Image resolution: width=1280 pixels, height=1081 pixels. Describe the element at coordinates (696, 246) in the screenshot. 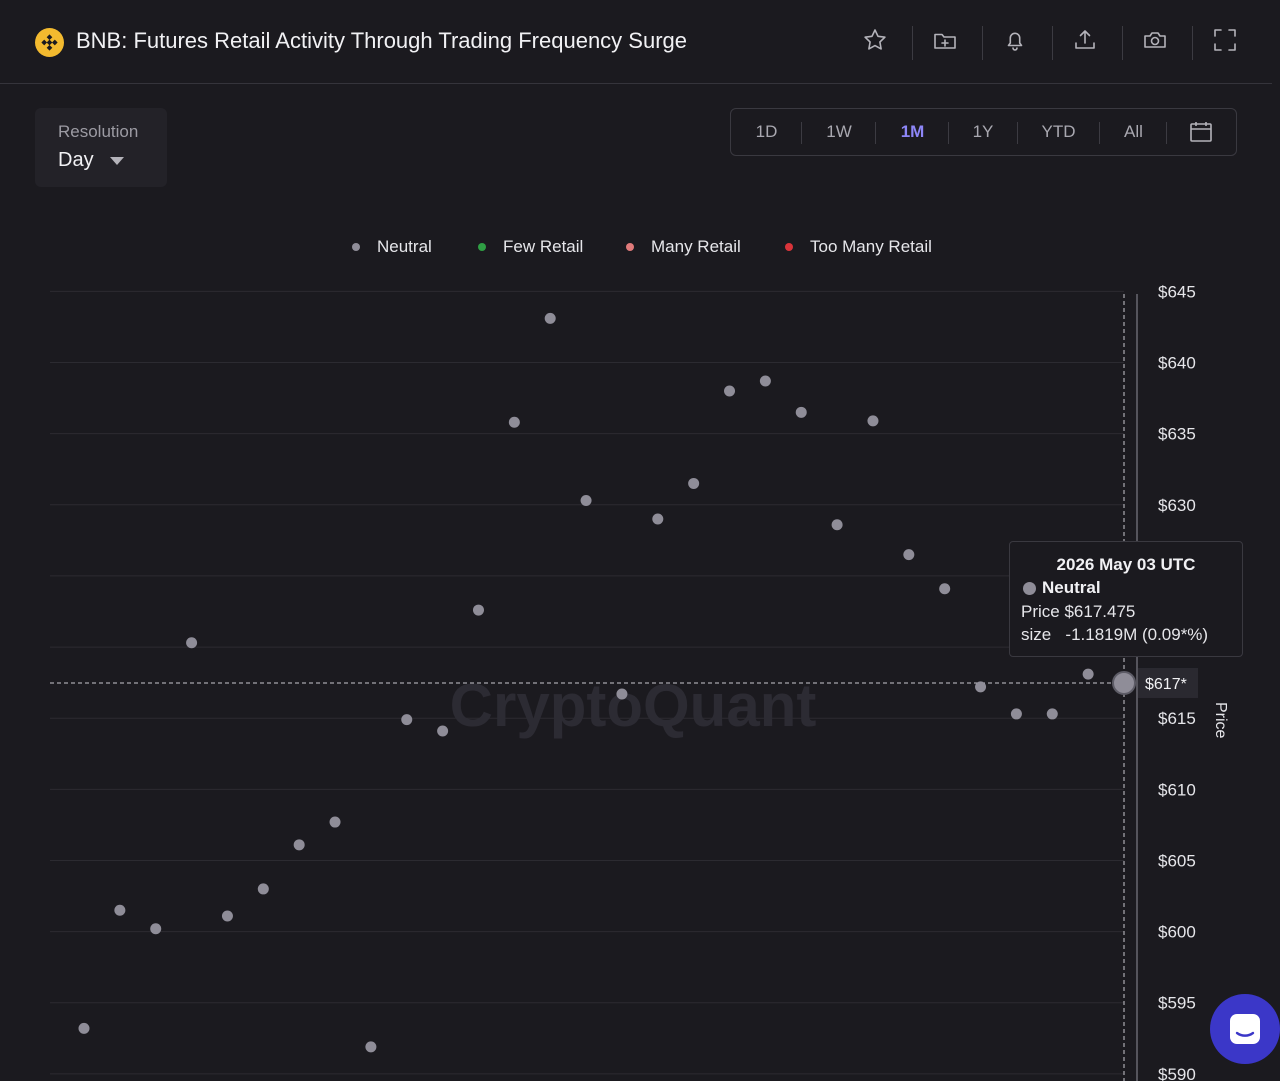

I see `legend-label: Many Retail` at that location.